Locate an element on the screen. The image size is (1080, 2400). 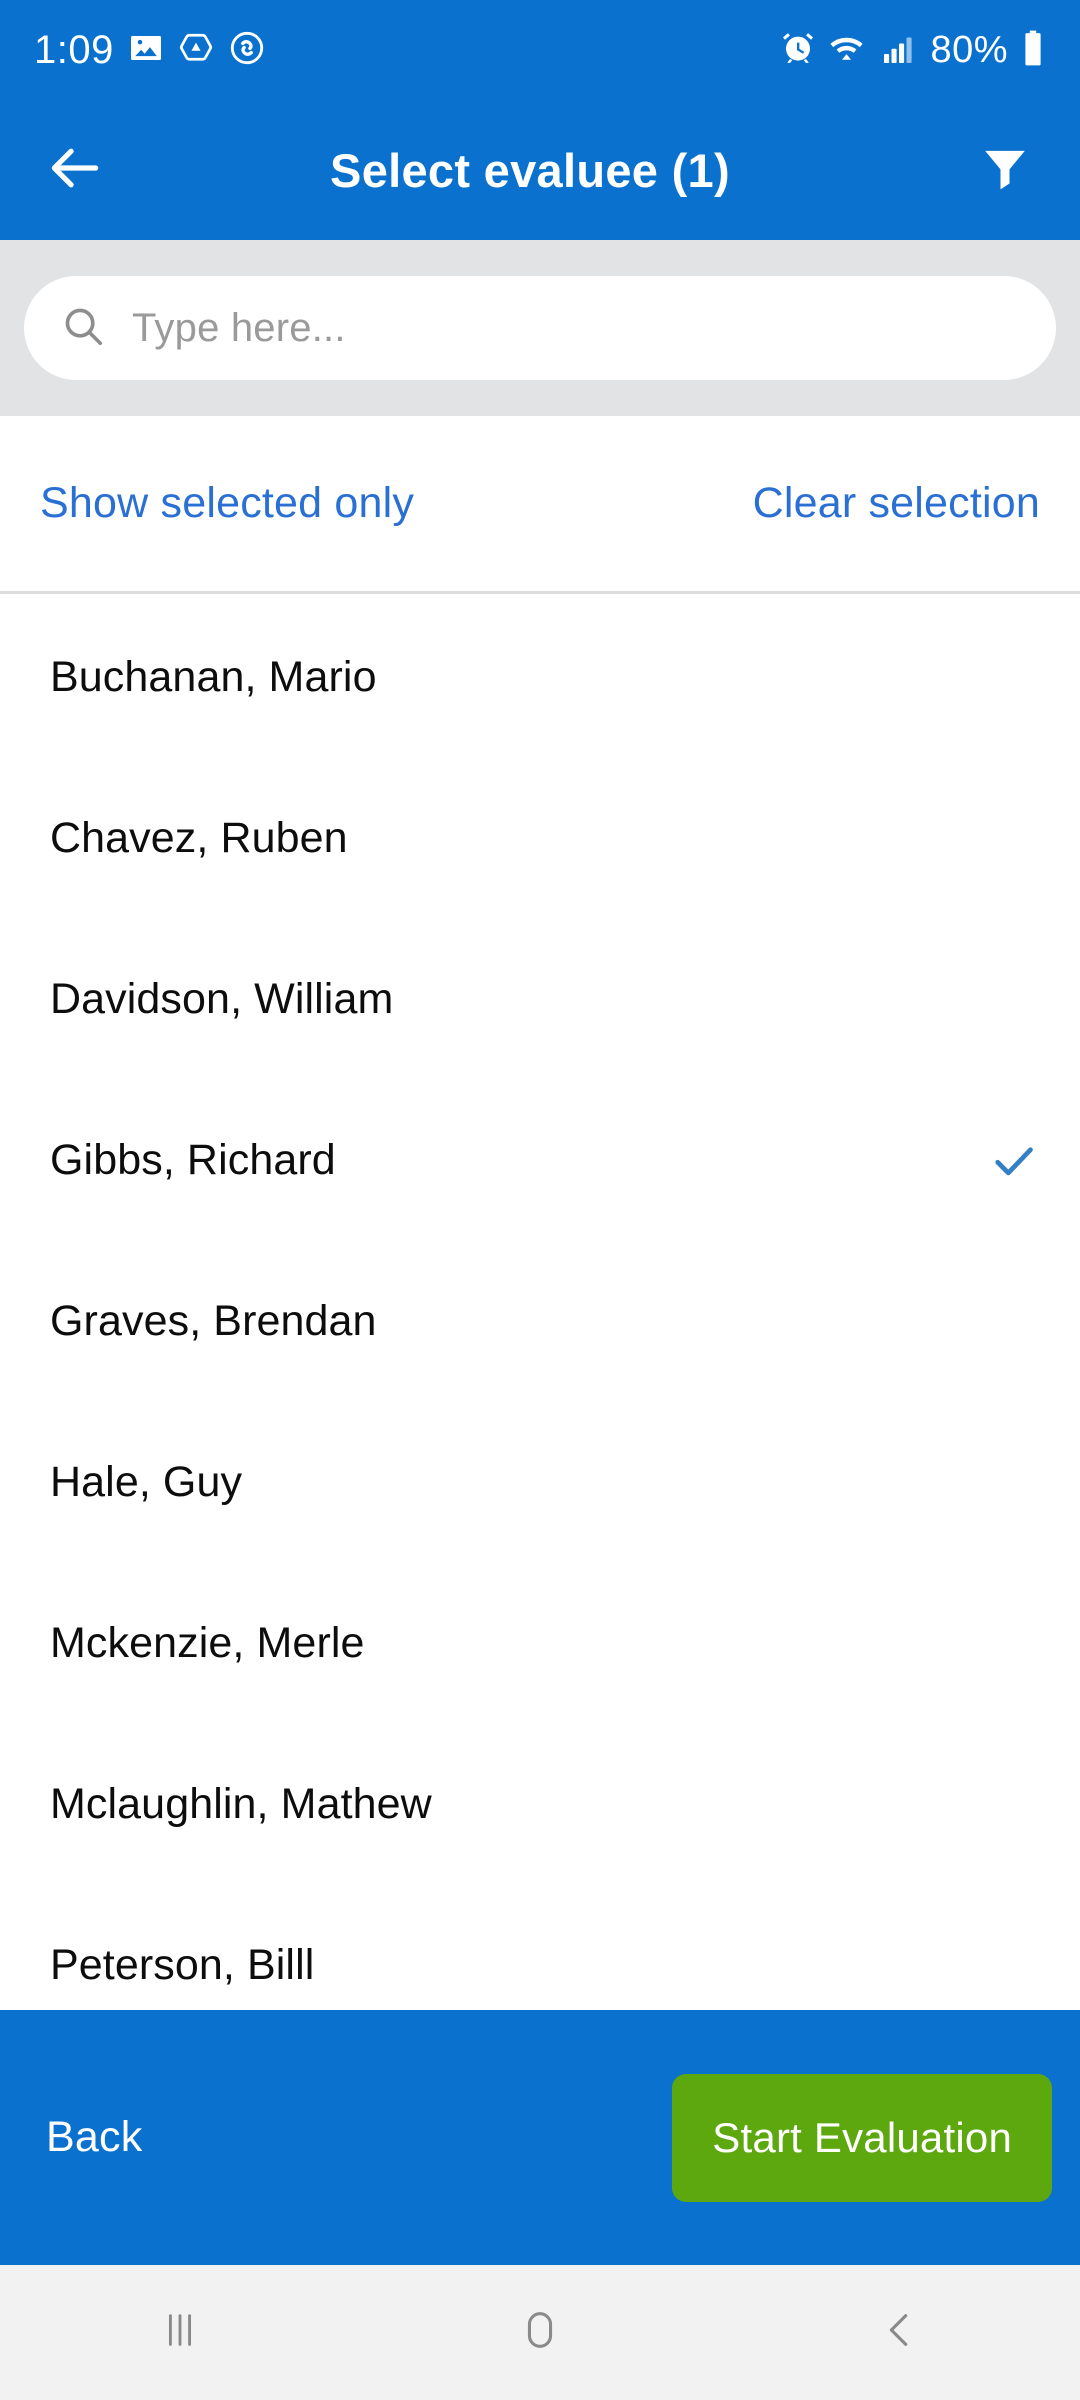
selection-actions-row: Show selected only Clear selection is located at coordinates (540, 505).